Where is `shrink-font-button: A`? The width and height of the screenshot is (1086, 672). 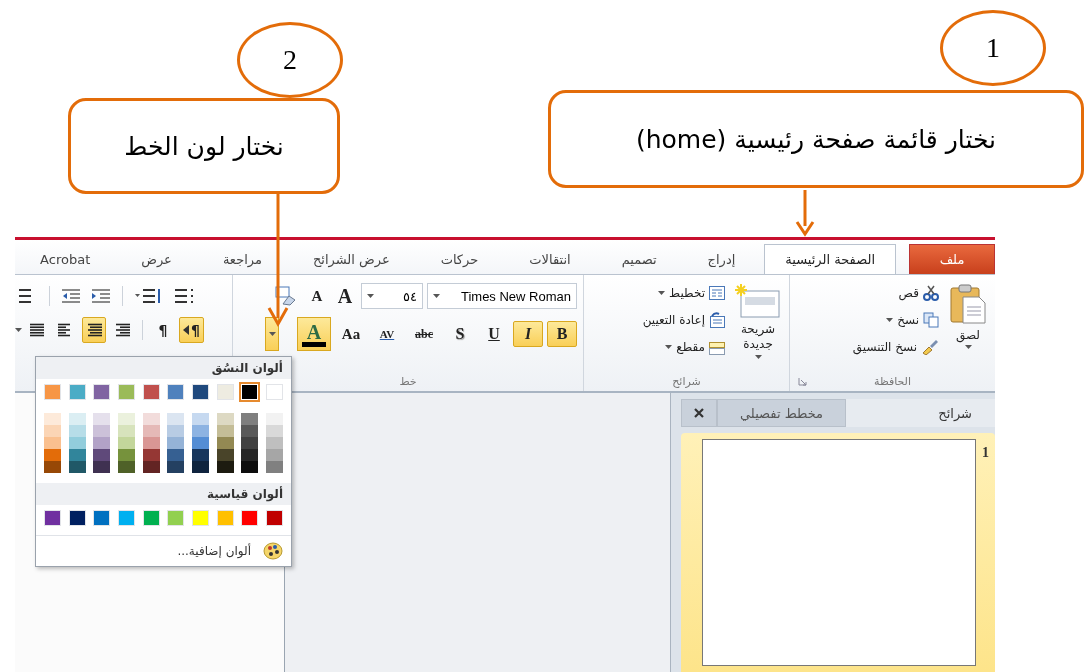
shrink-font-button: A is located at coordinates (317, 296).